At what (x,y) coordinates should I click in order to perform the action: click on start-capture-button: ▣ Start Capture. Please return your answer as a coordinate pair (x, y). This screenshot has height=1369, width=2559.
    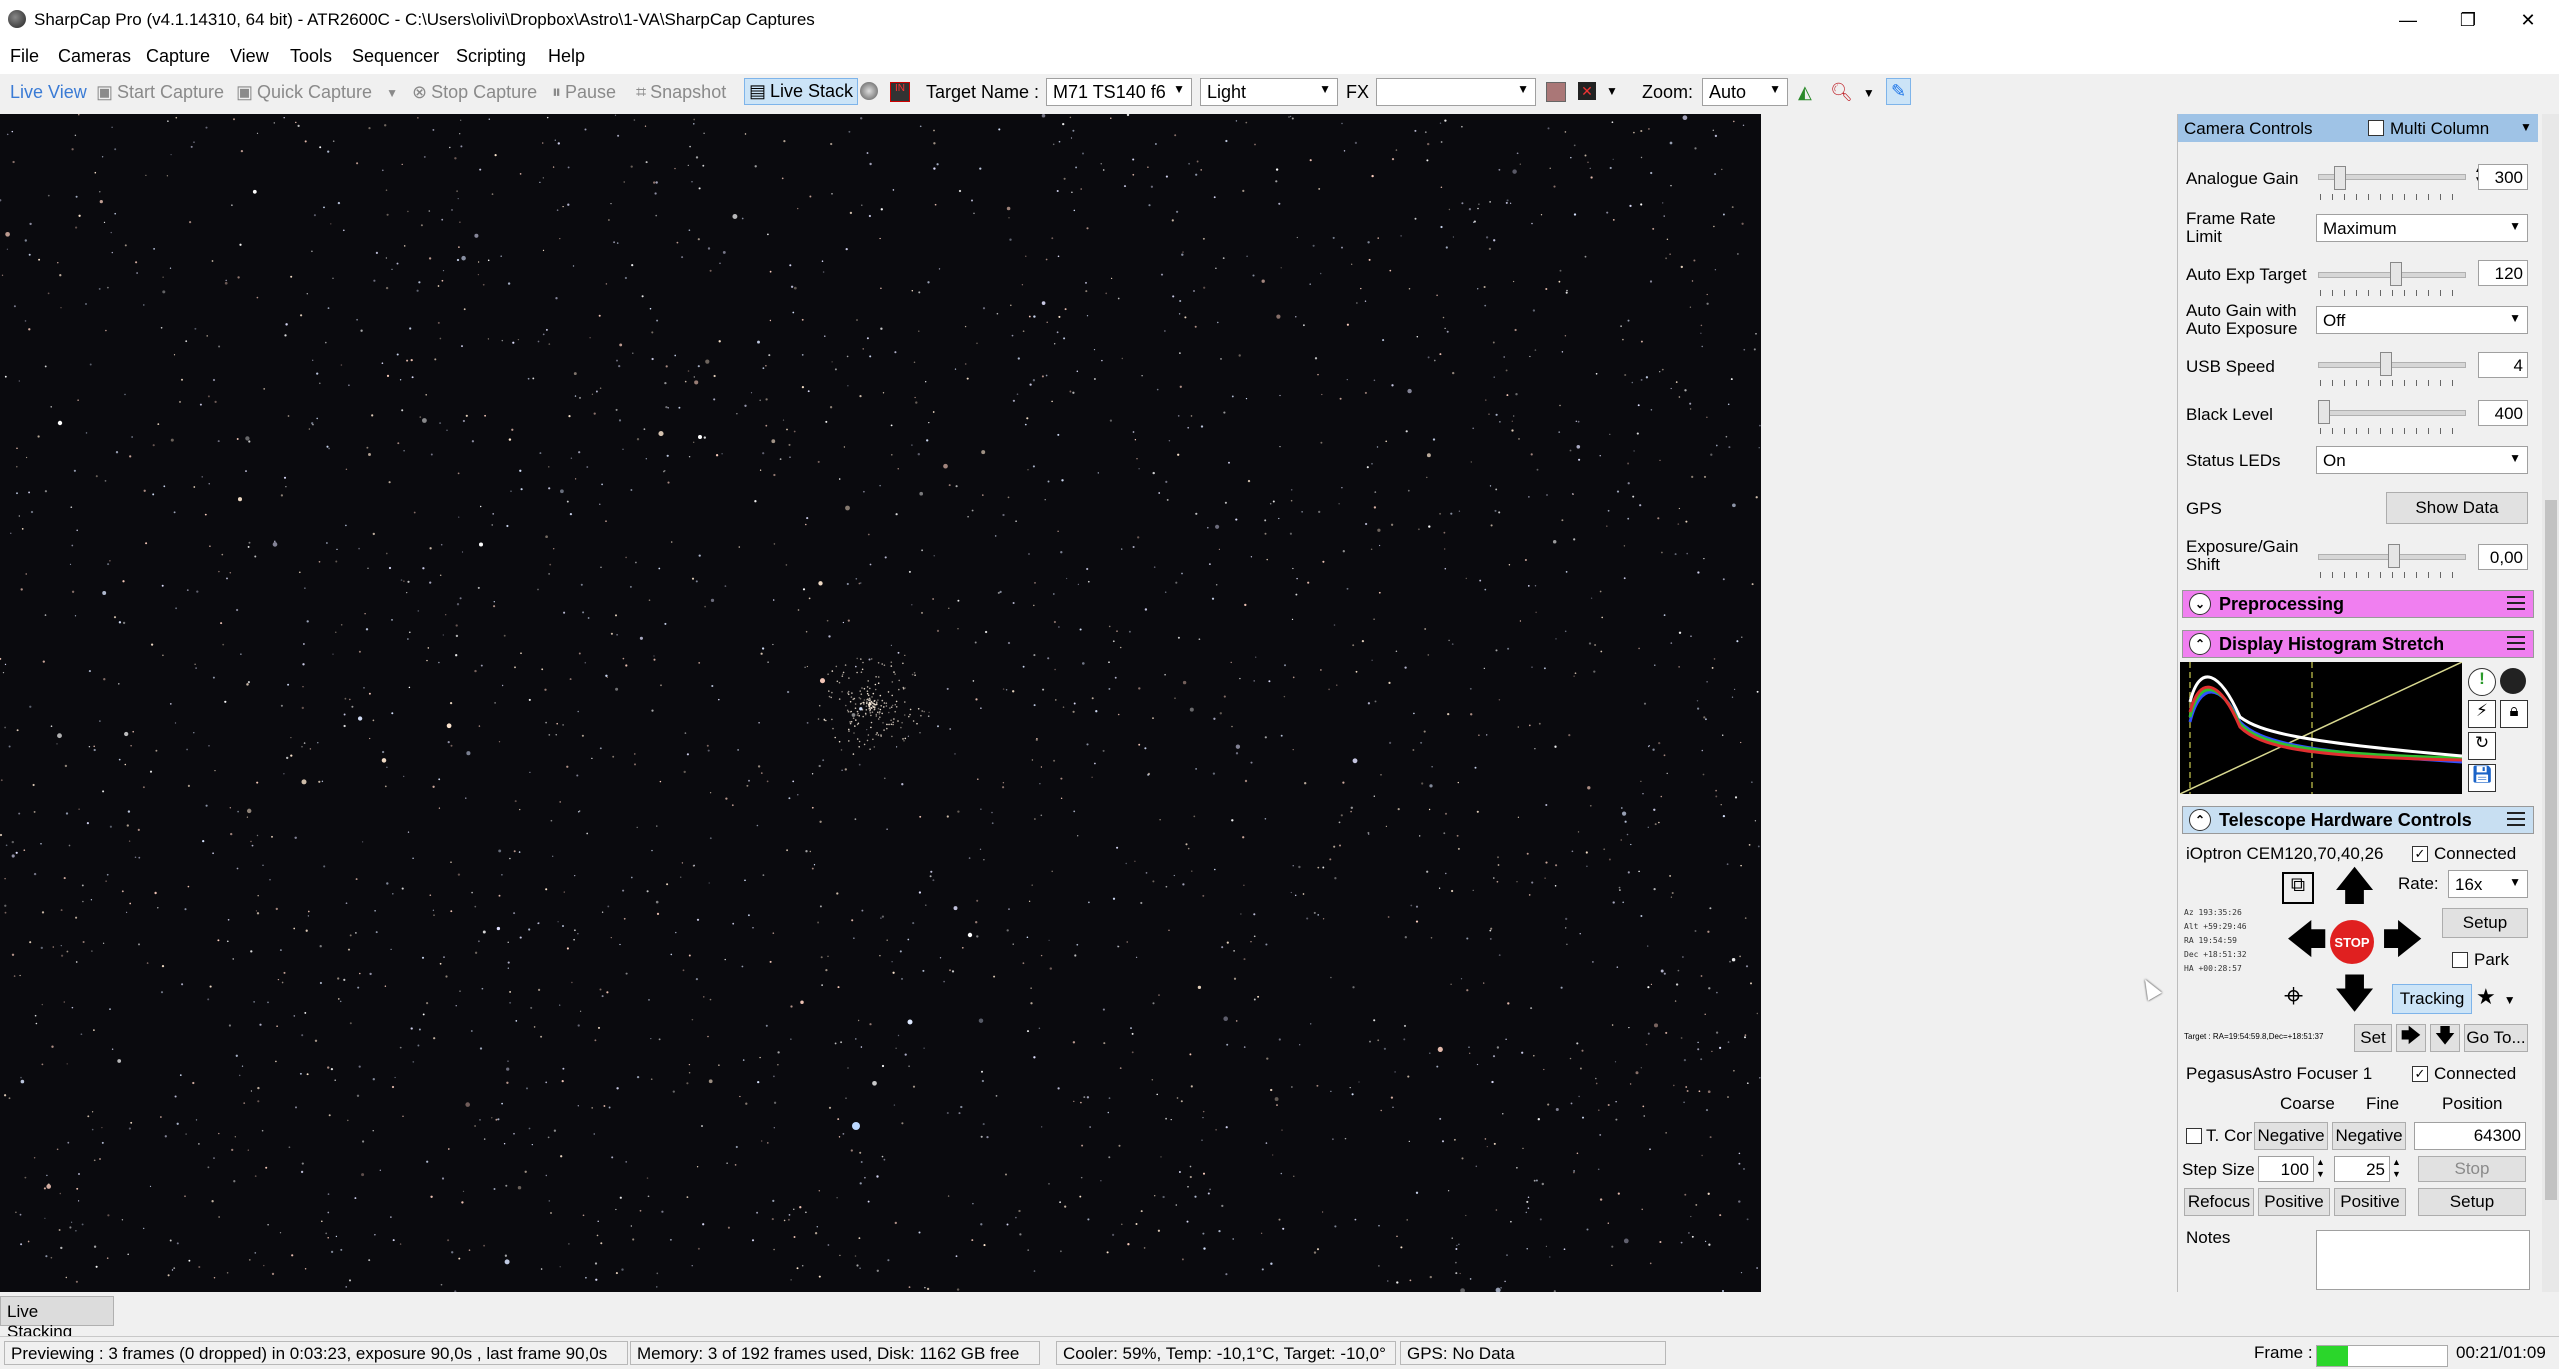
    Looking at the image, I should click on (160, 92).